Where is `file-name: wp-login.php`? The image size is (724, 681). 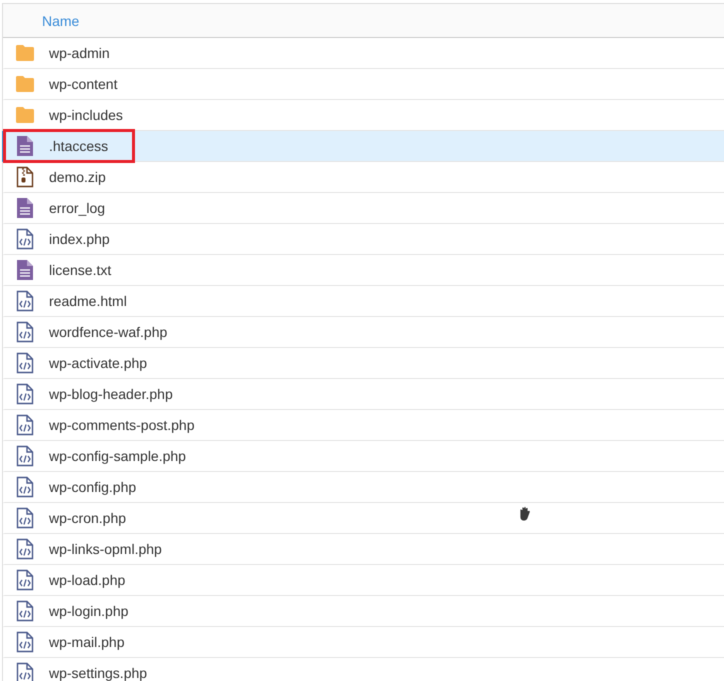 file-name: wp-login.php is located at coordinates (88, 611).